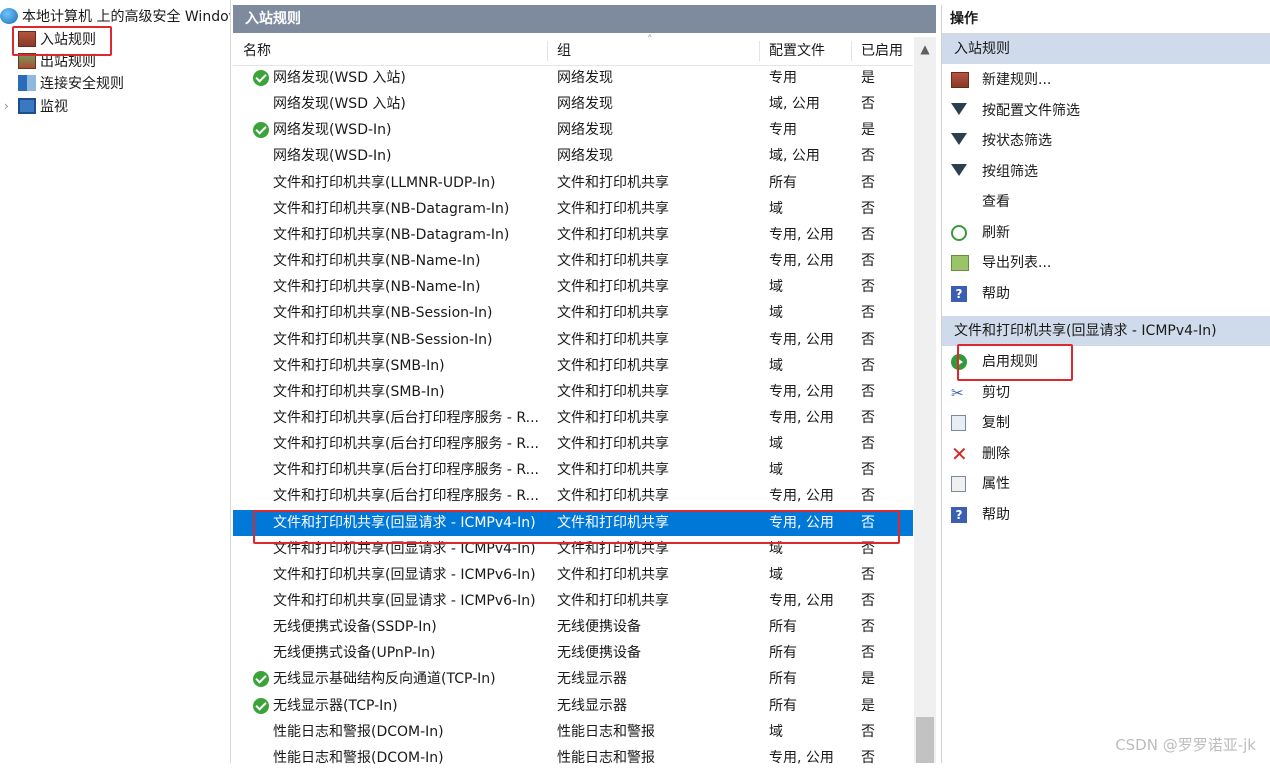  Describe the element at coordinates (573, 313) in the screenshot. I see `table-row: 文件和打印机共享(NB-Session-In) 文件和打印机共享 域 否` at that location.